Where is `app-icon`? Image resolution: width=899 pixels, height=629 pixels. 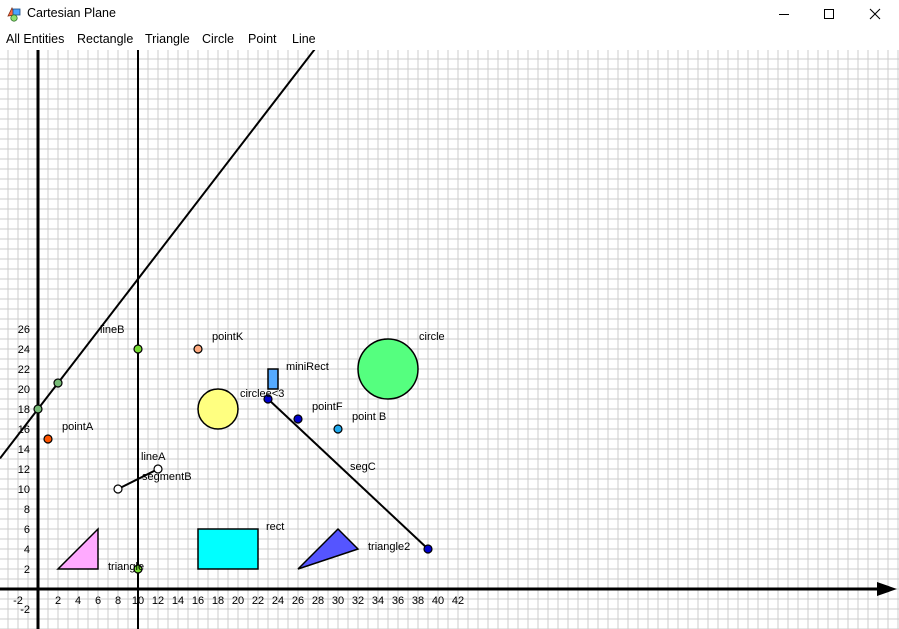
app-icon is located at coordinates (14, 14).